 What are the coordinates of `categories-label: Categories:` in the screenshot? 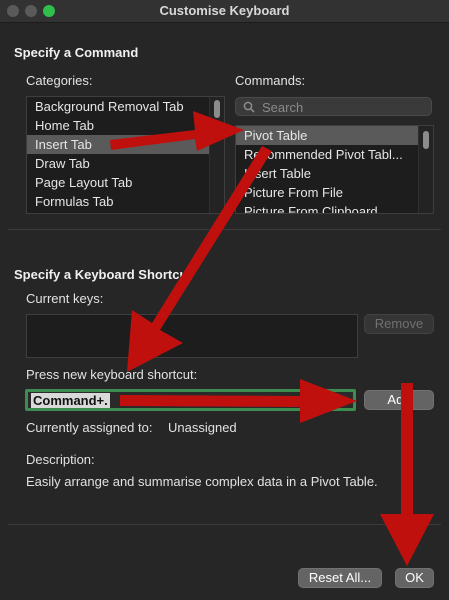 It's located at (59, 80).